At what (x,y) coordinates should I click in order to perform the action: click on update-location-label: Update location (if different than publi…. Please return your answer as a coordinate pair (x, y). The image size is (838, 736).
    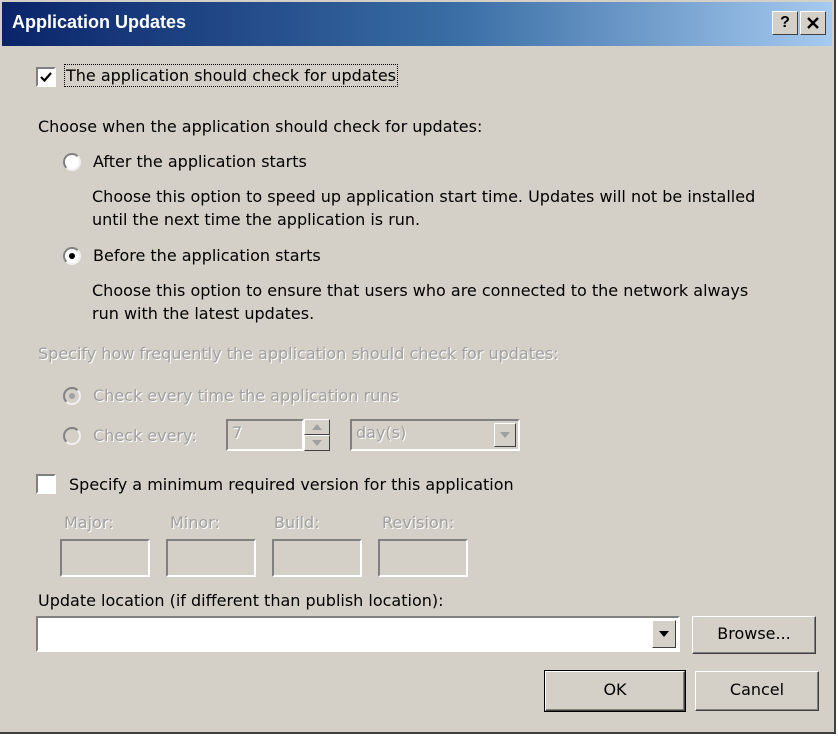
    Looking at the image, I should click on (241, 600).